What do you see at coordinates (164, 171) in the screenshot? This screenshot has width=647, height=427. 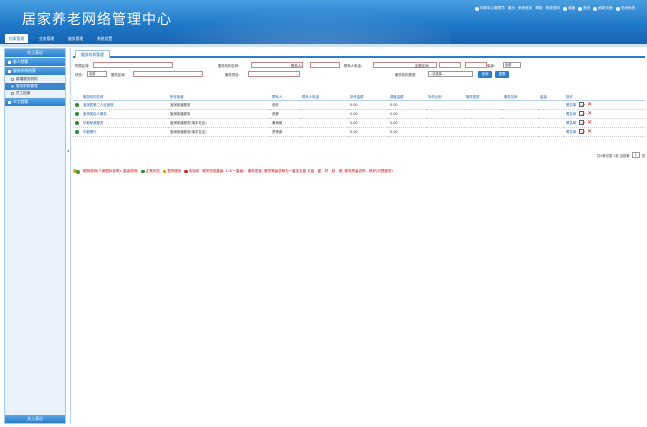 I see `orange-dot-icon` at bounding box center [164, 171].